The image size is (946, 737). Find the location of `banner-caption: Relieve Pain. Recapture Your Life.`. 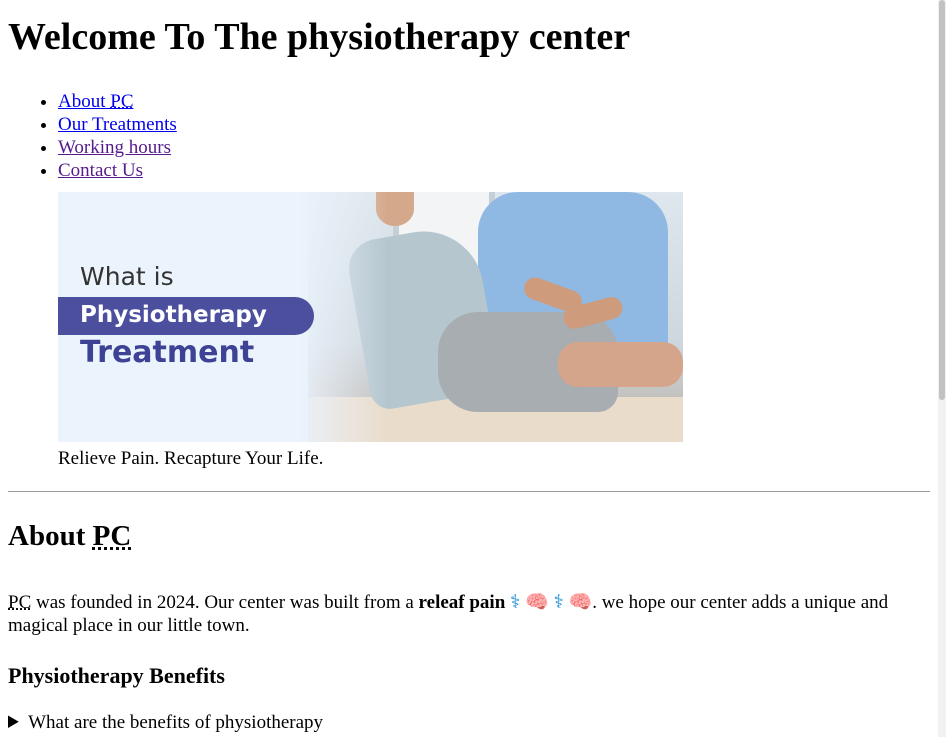

banner-caption: Relieve Pain. Recapture Your Life. is located at coordinates (191, 458).